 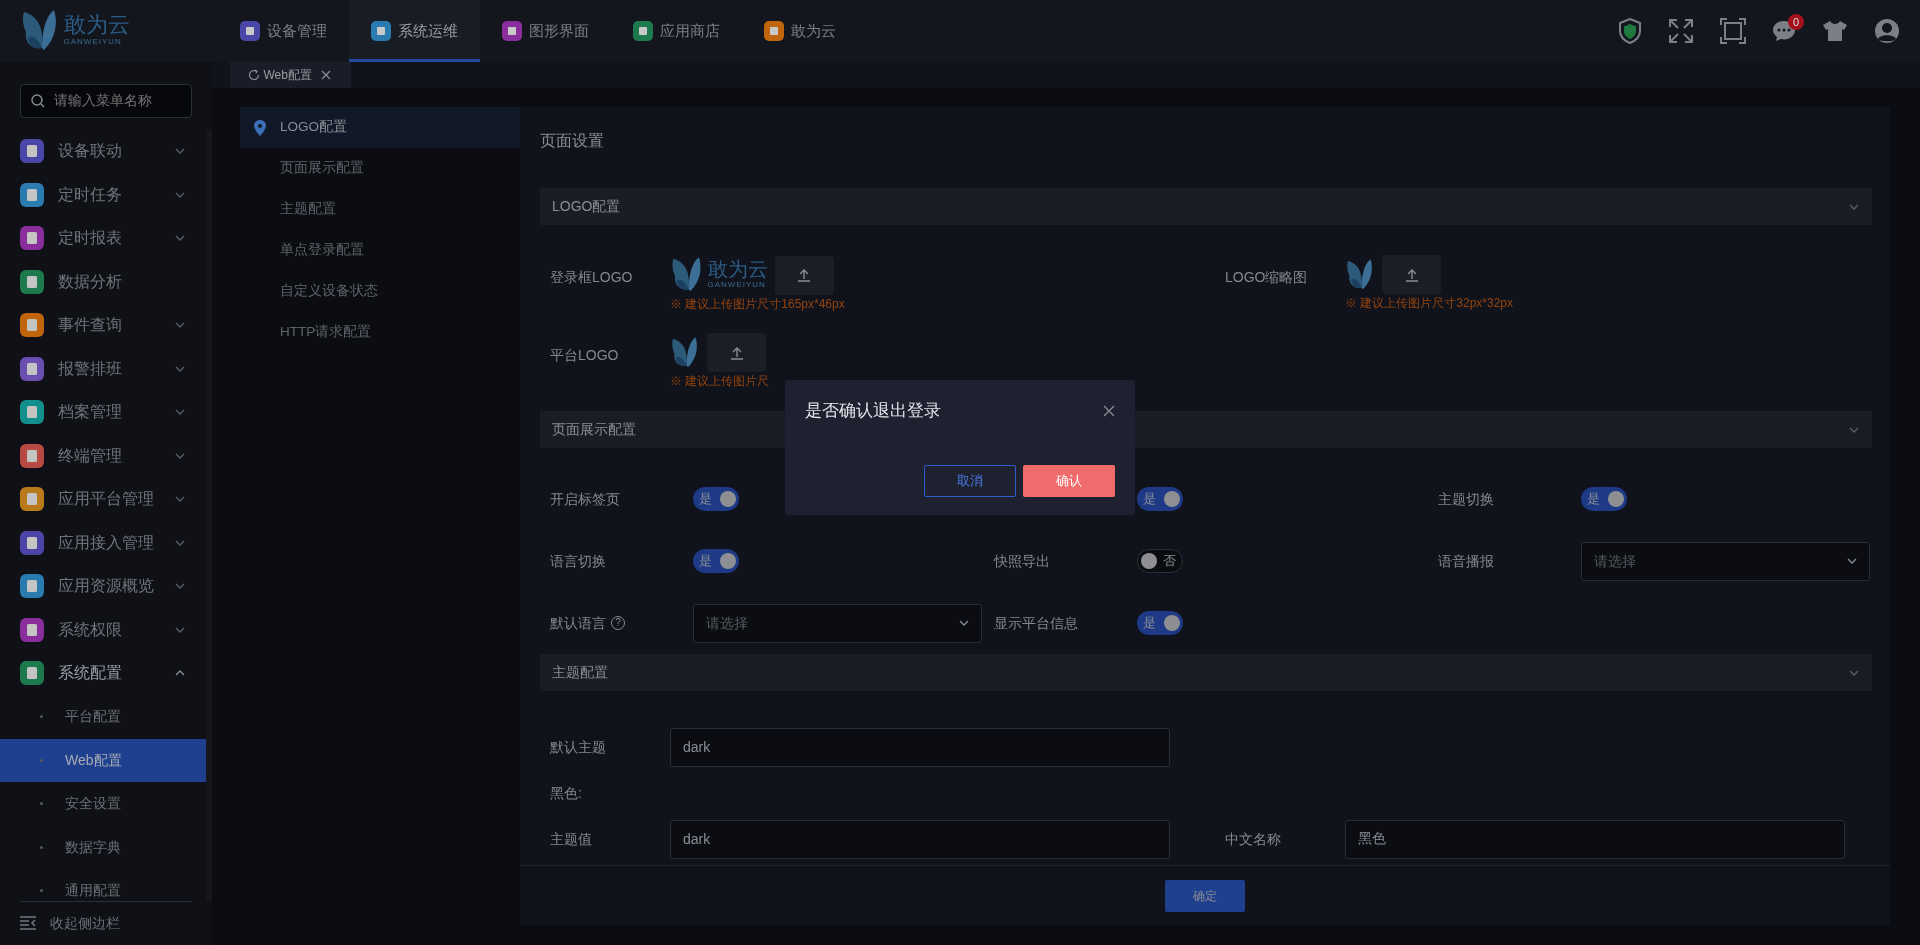 I want to click on field-label: 默认主题, so click(x=578, y=747).